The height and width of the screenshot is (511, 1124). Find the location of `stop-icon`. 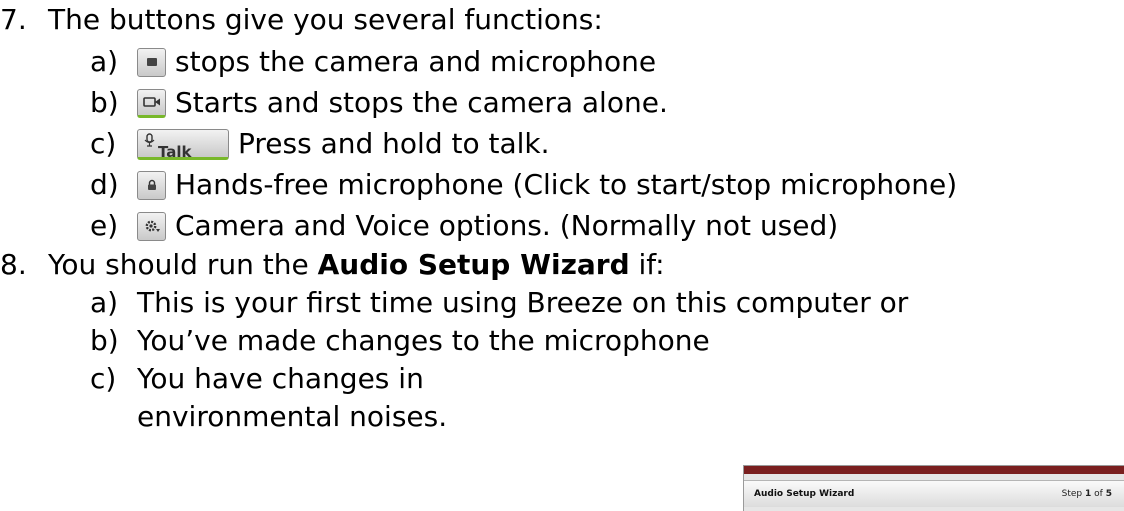

stop-icon is located at coordinates (151, 62).